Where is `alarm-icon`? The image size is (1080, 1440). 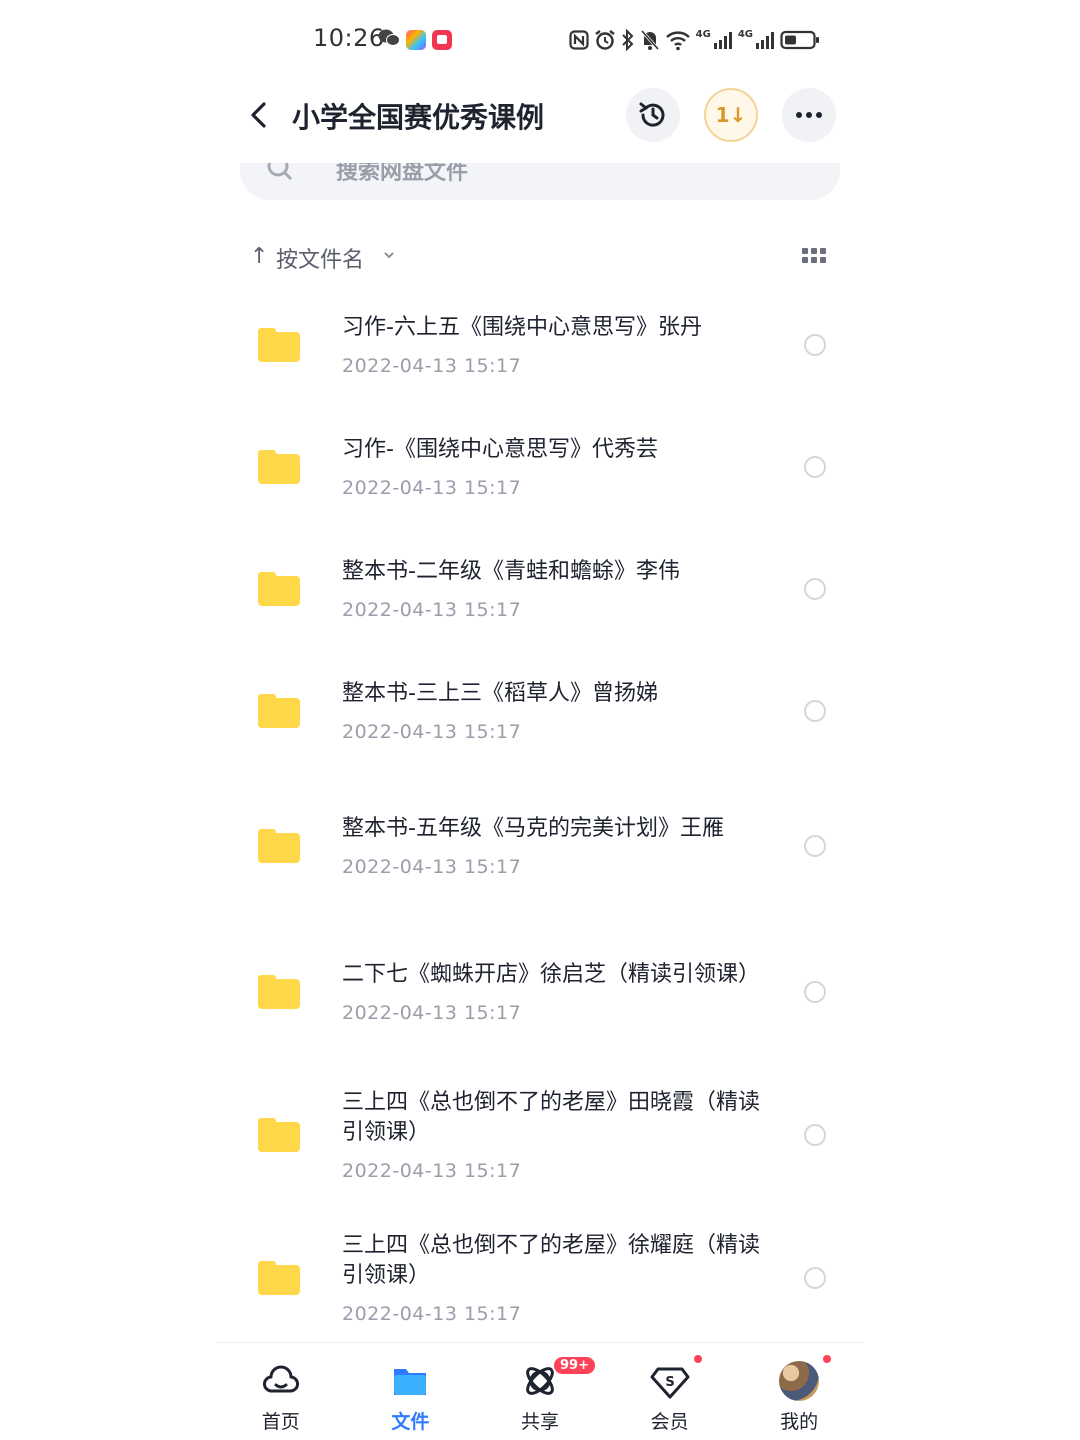 alarm-icon is located at coordinates (604, 40).